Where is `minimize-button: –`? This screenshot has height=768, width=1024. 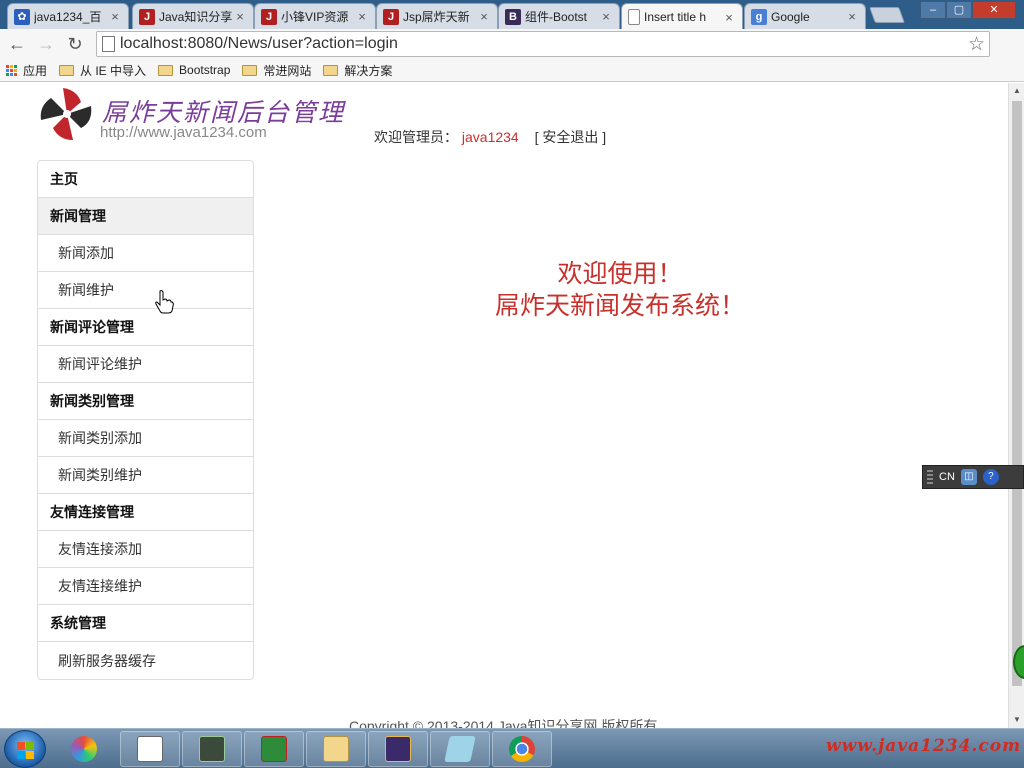 minimize-button: – is located at coordinates (933, 10).